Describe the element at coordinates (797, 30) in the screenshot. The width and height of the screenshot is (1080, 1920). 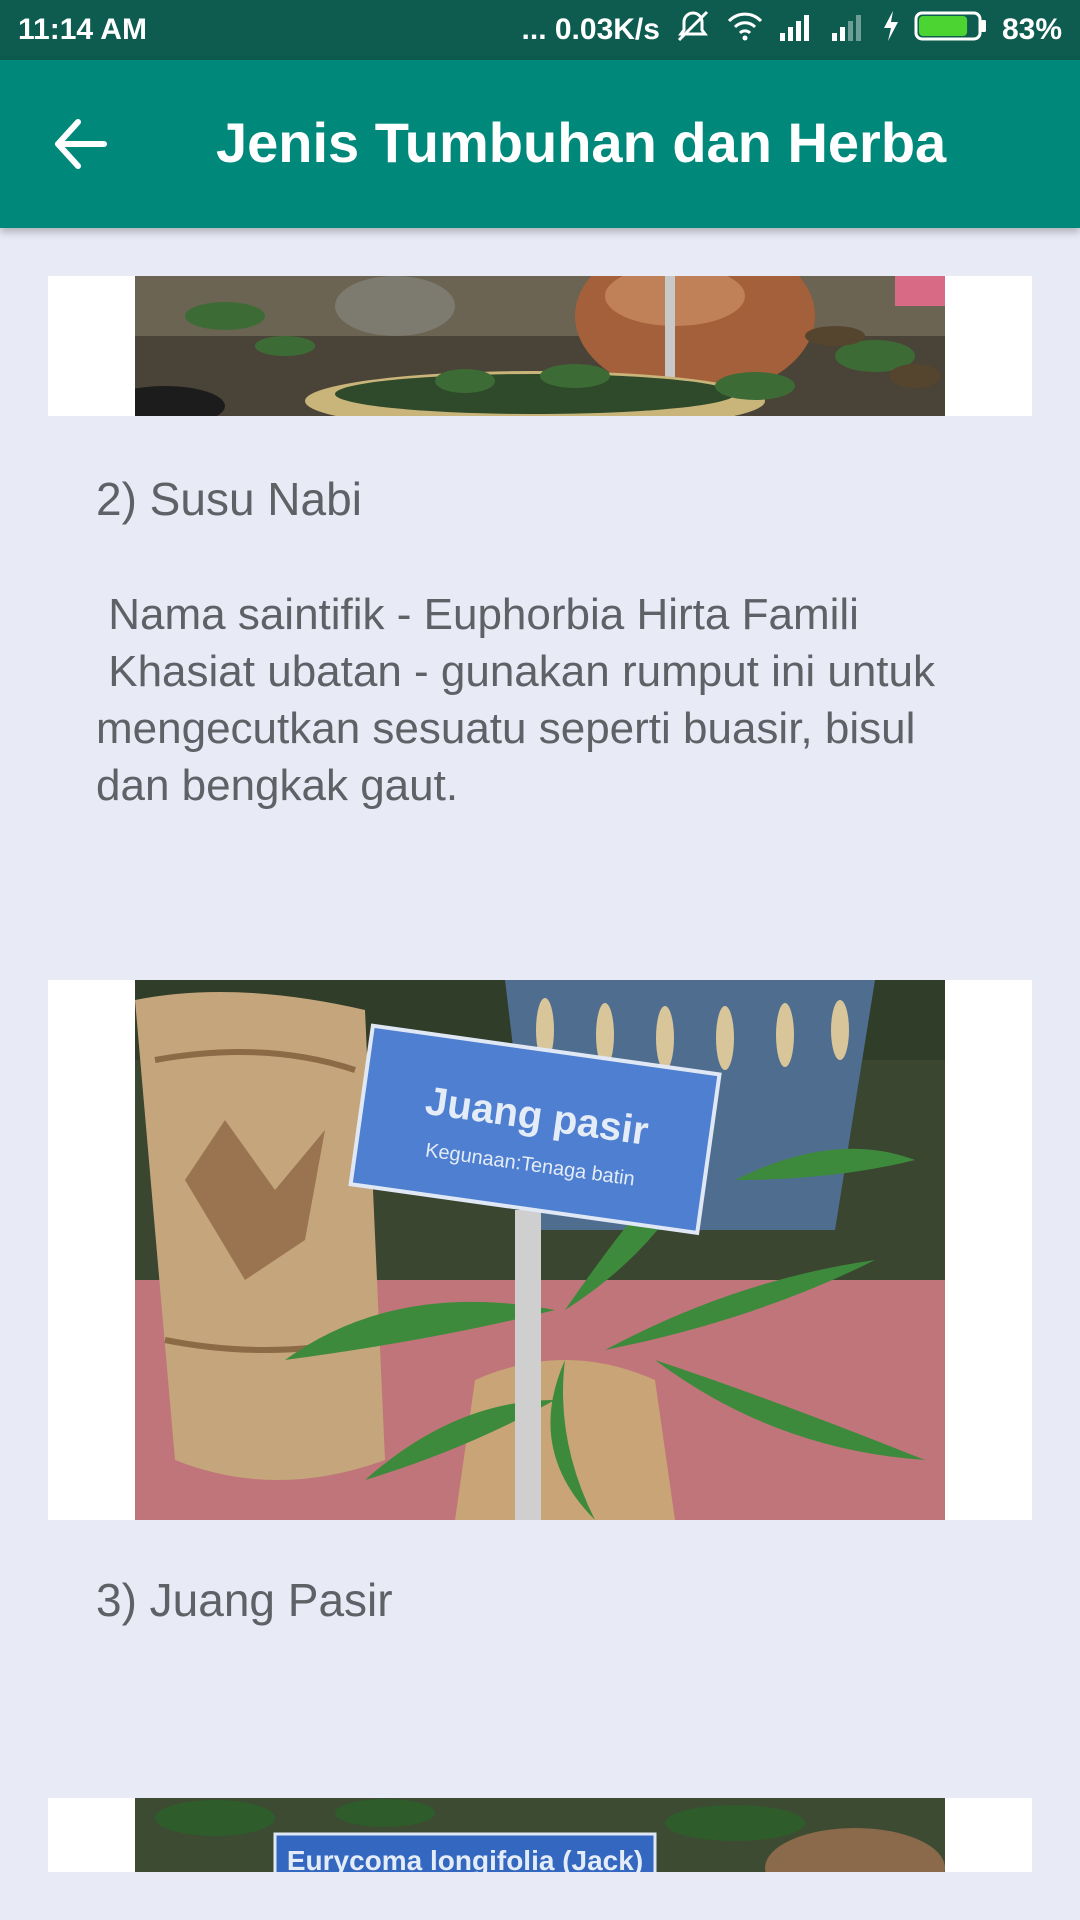
I see `signal-icon` at that location.